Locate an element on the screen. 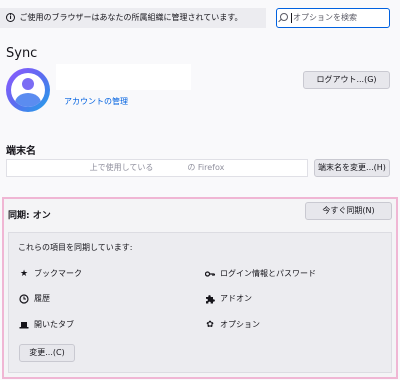  info-icon: i is located at coordinates (10, 17).